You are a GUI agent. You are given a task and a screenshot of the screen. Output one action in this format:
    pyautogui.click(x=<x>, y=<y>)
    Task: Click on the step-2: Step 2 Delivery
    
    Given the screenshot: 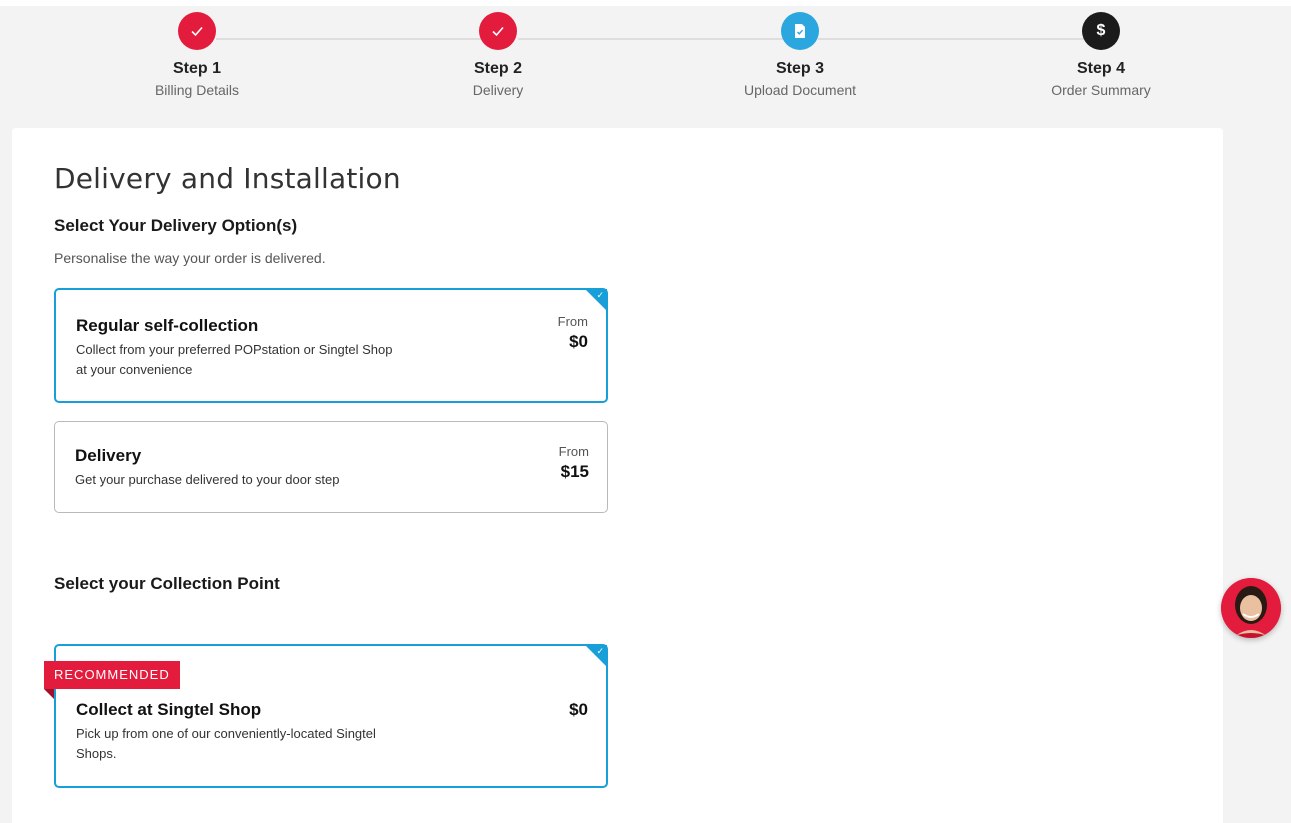 What is the action you would take?
    pyautogui.click(x=498, y=55)
    